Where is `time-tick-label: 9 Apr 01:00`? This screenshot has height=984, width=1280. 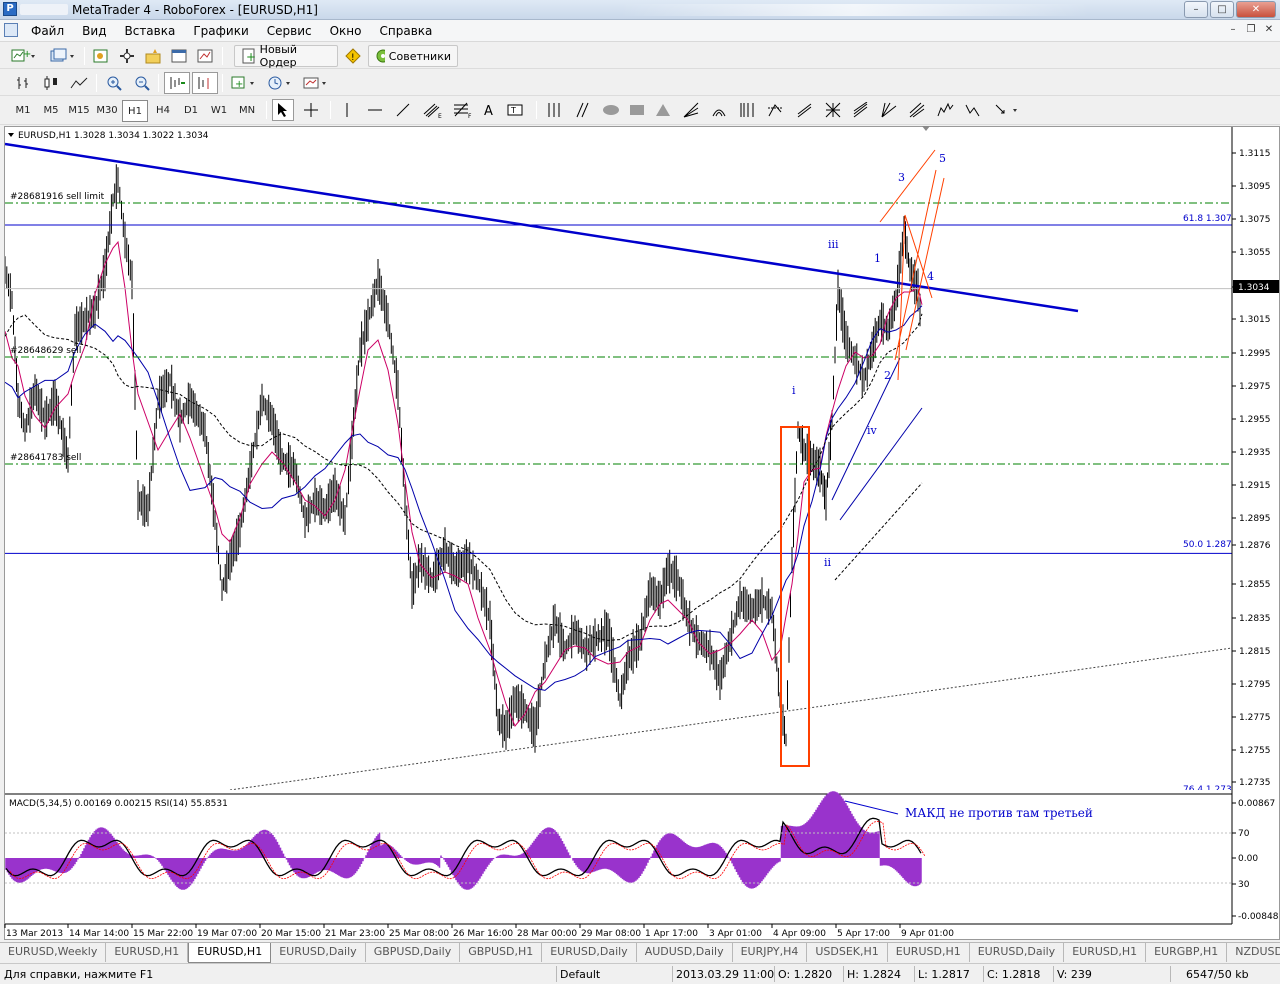
time-tick-label: 9 Apr 01:00 is located at coordinates (927, 934).